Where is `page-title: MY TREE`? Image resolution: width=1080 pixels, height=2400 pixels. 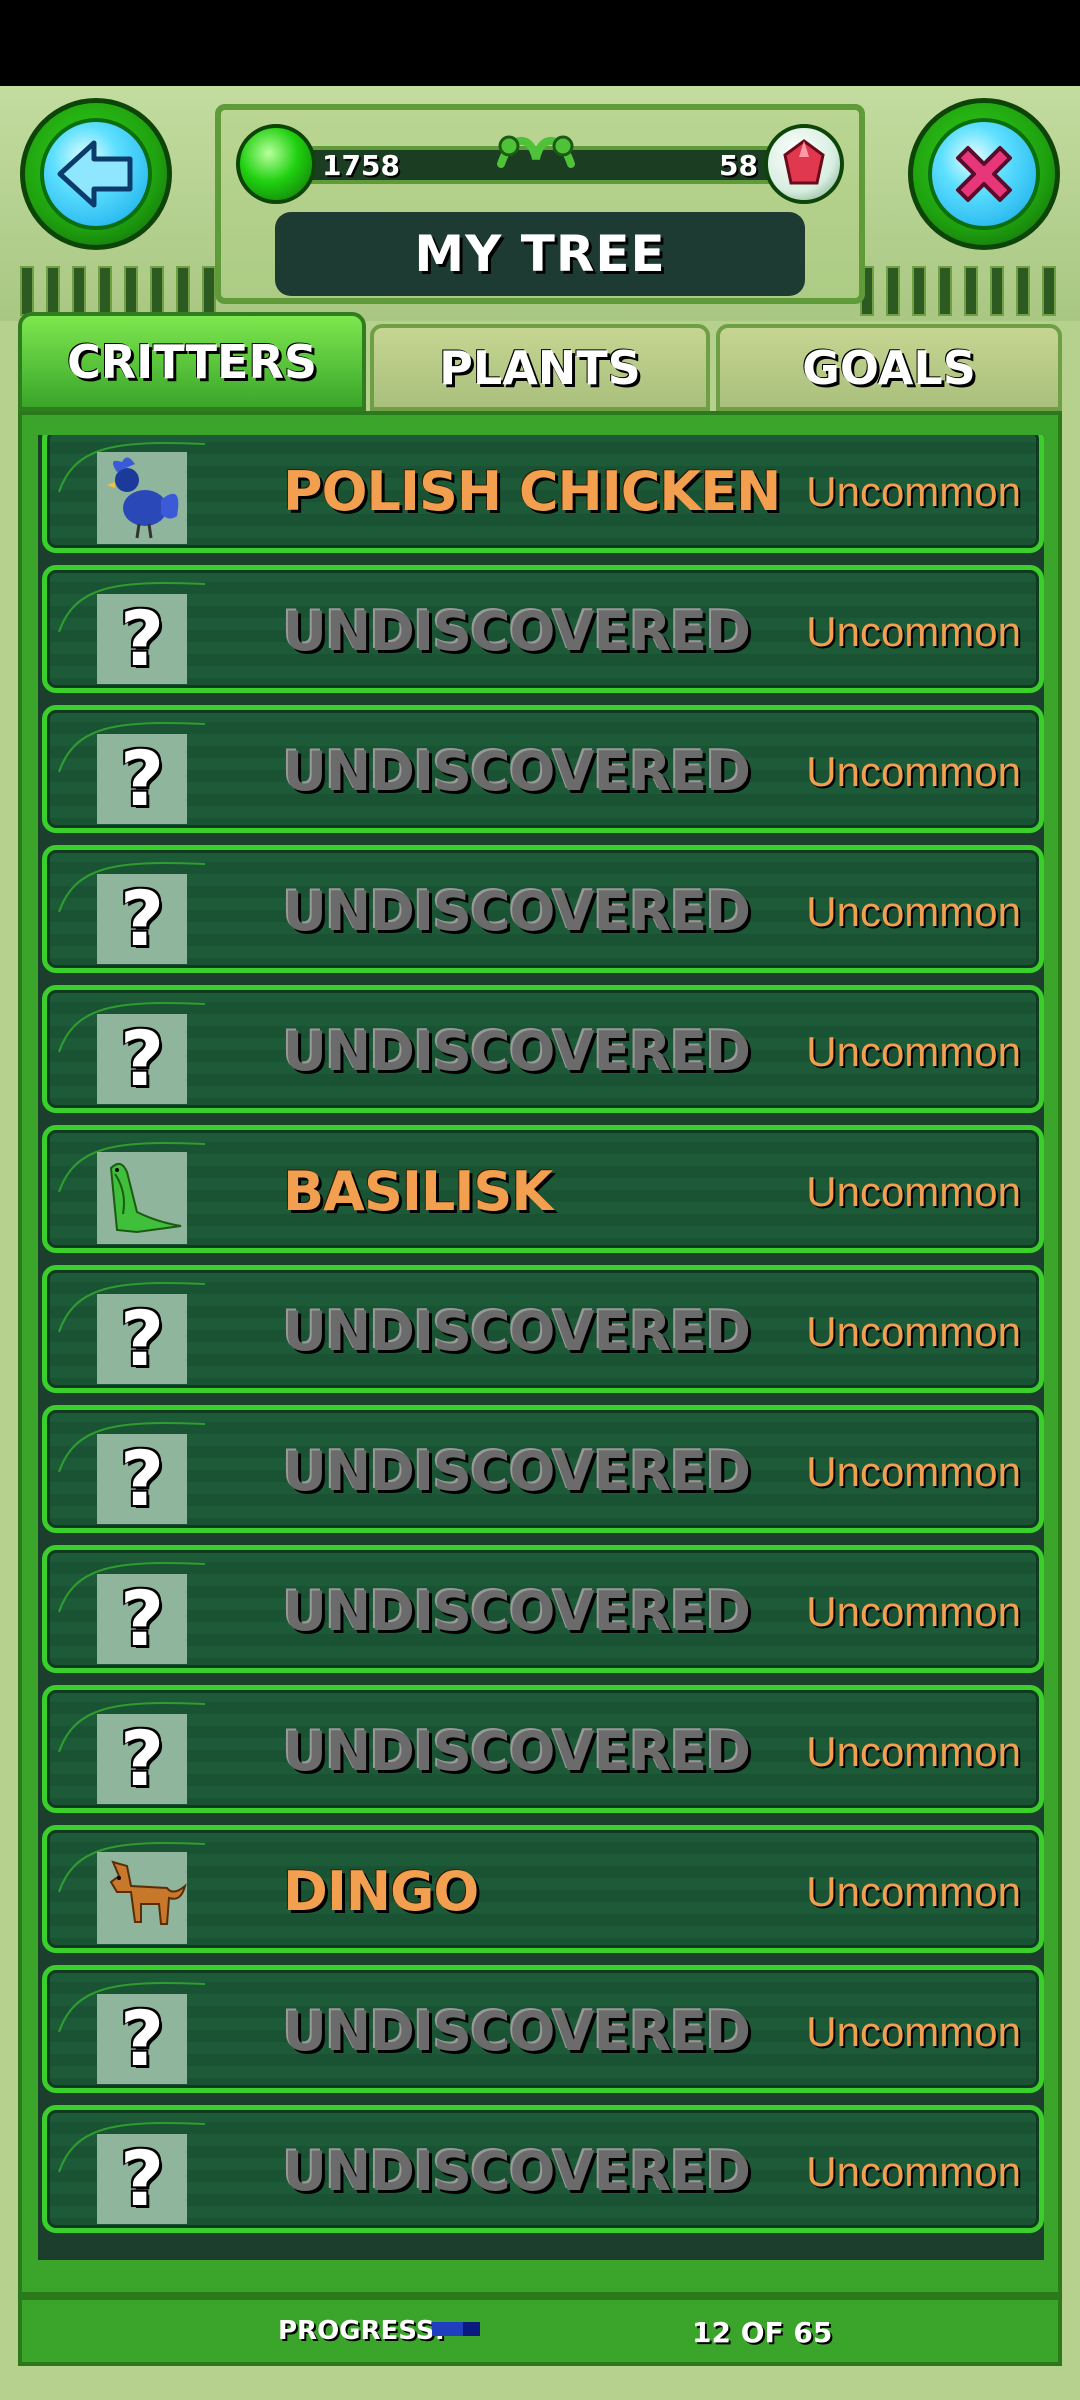 page-title: MY TREE is located at coordinates (540, 254).